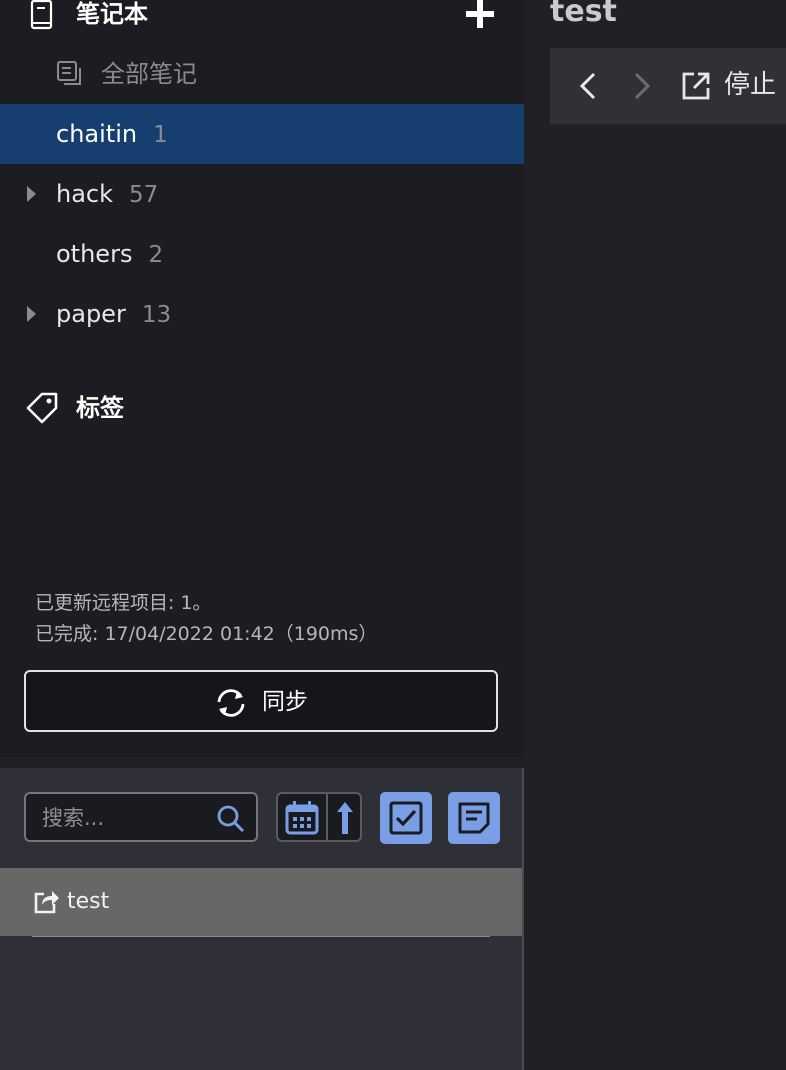 The height and width of the screenshot is (1070, 786). What do you see at coordinates (160, 135) in the screenshot?
I see `notebook-count: 1` at bounding box center [160, 135].